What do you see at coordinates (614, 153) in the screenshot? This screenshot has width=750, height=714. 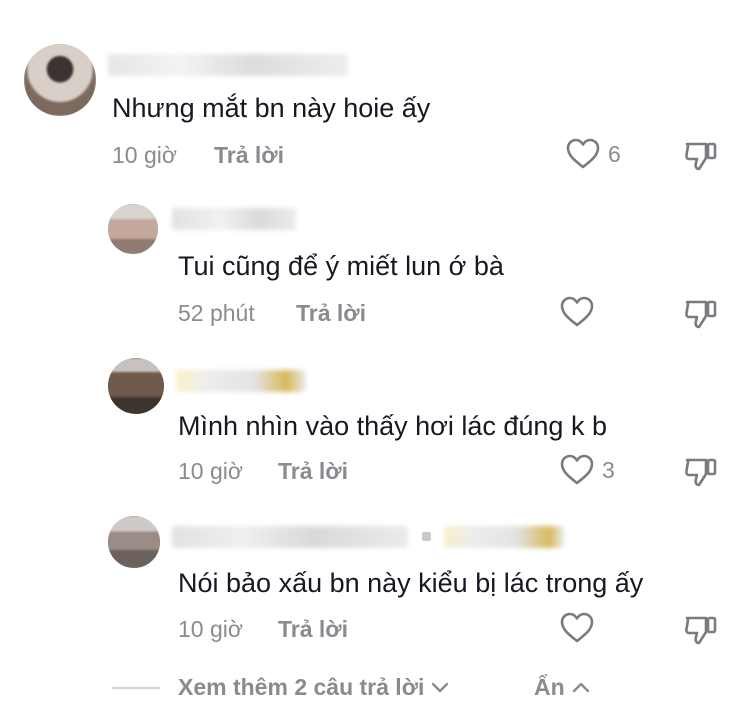 I see `like-count: 6` at bounding box center [614, 153].